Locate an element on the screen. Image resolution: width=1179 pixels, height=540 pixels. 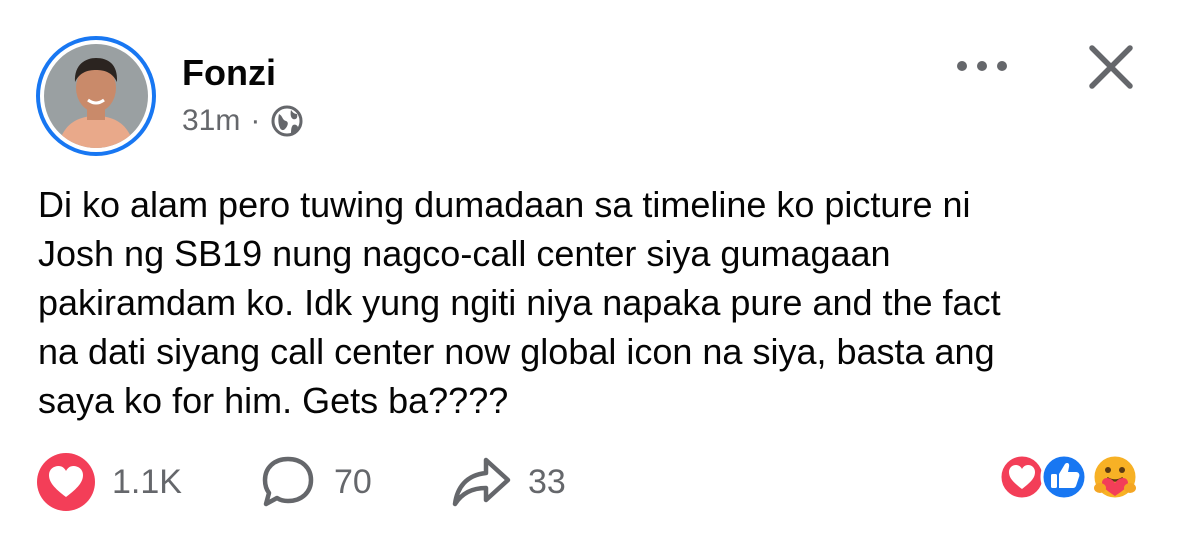
care-reaction-icon is located at coordinates (1115, 477).